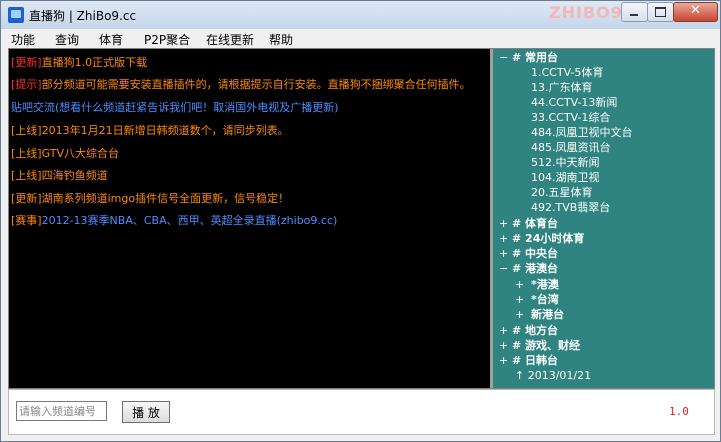 This screenshot has width=721, height=442. Describe the element at coordinates (94, 62) in the screenshot. I see `news-text: 直播狗1.0正式版下载` at that location.